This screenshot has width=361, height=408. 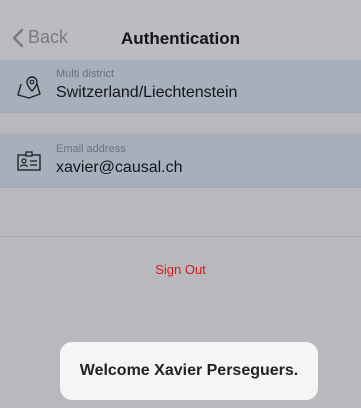 What do you see at coordinates (189, 371) in the screenshot?
I see `welcome-toast: Welcome Xavier Perseguers.` at bounding box center [189, 371].